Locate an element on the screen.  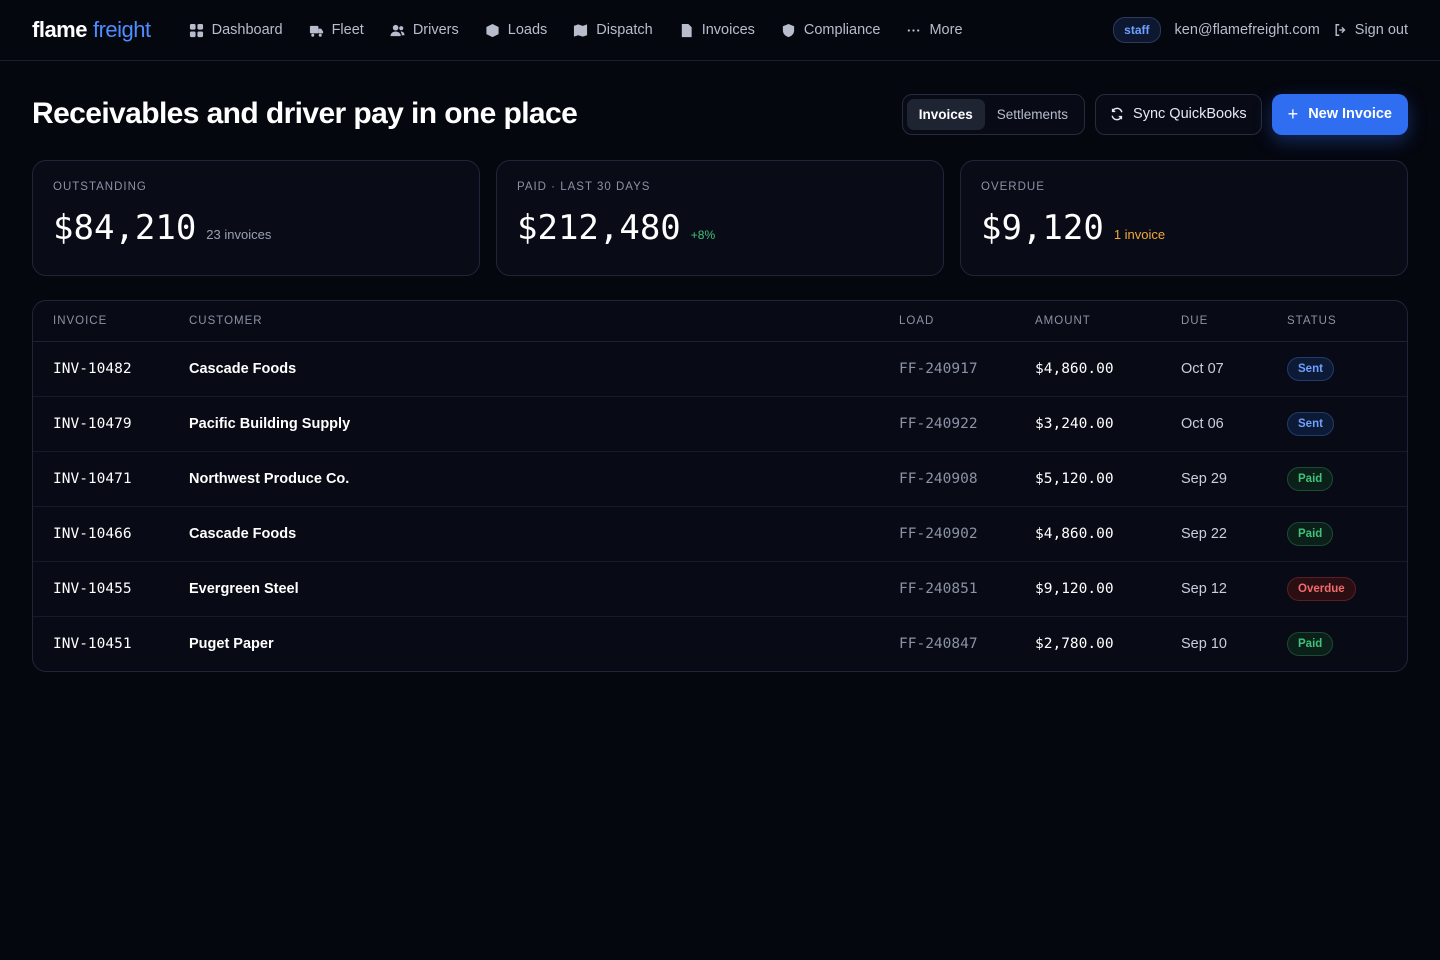
nav-item-compliance: Compliance is located at coordinates (831, 30).